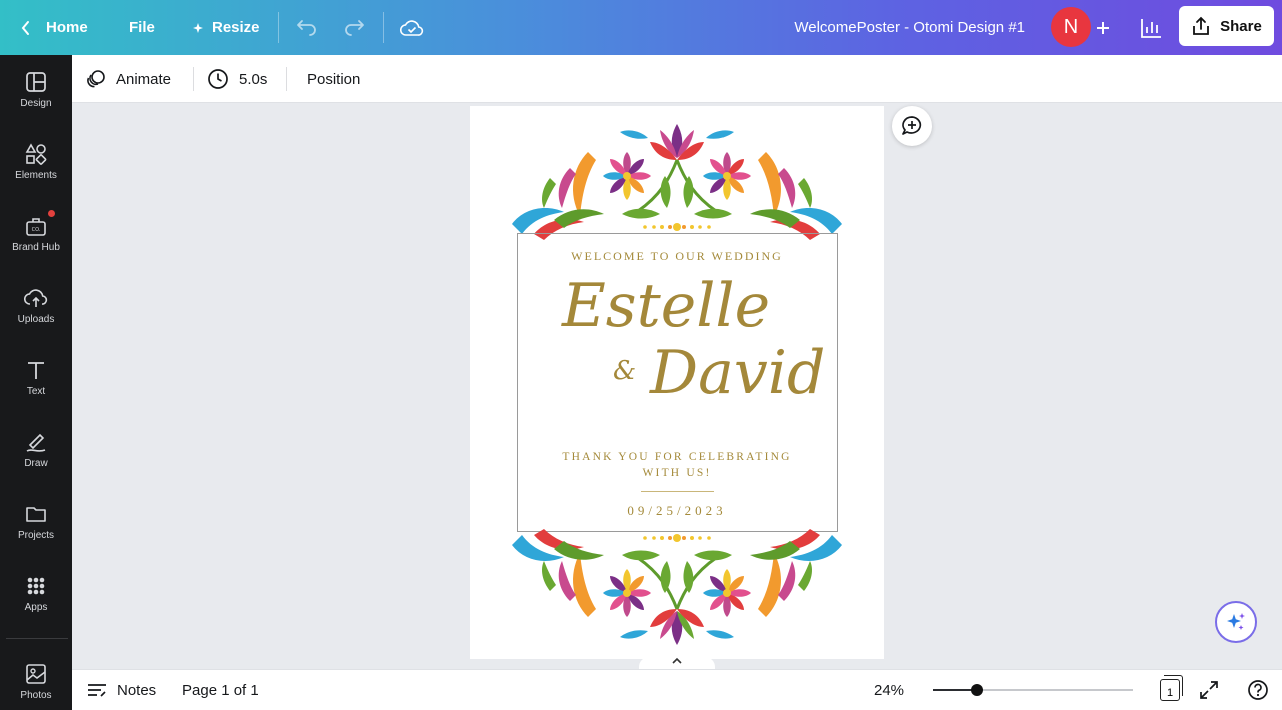 This screenshot has height=710, width=1282. I want to click on page-indicator-button: Page 1 of 1, so click(220, 690).